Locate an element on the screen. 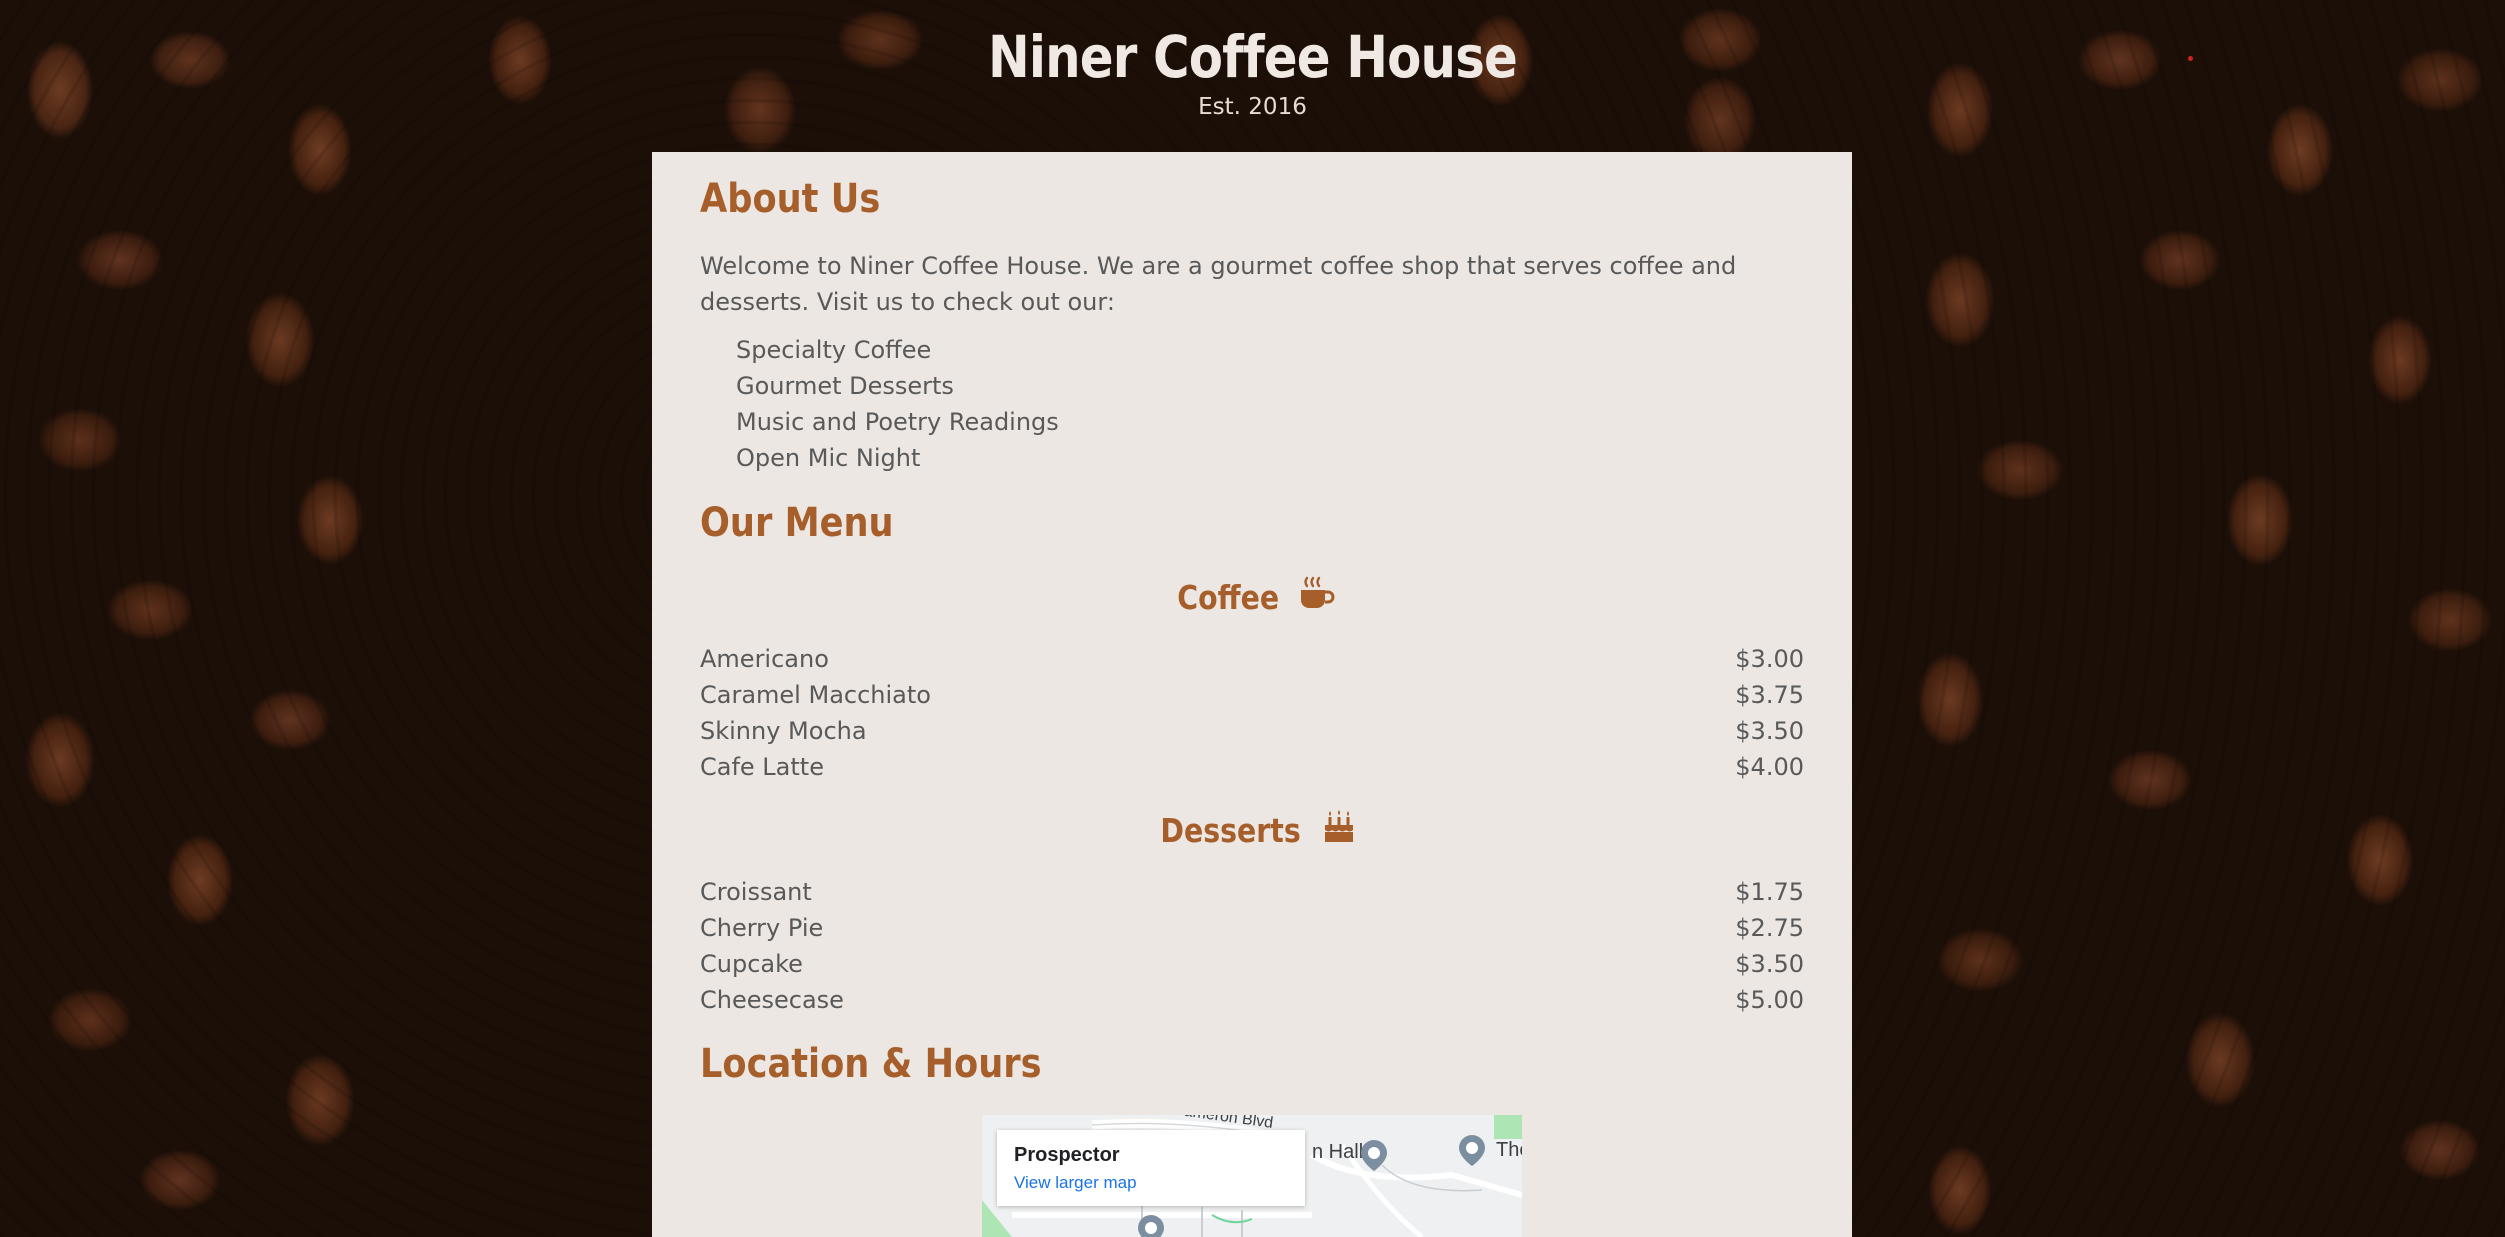 This screenshot has width=2505, height=1237. menu-item: Croissant $1.75 is located at coordinates (1252, 892).